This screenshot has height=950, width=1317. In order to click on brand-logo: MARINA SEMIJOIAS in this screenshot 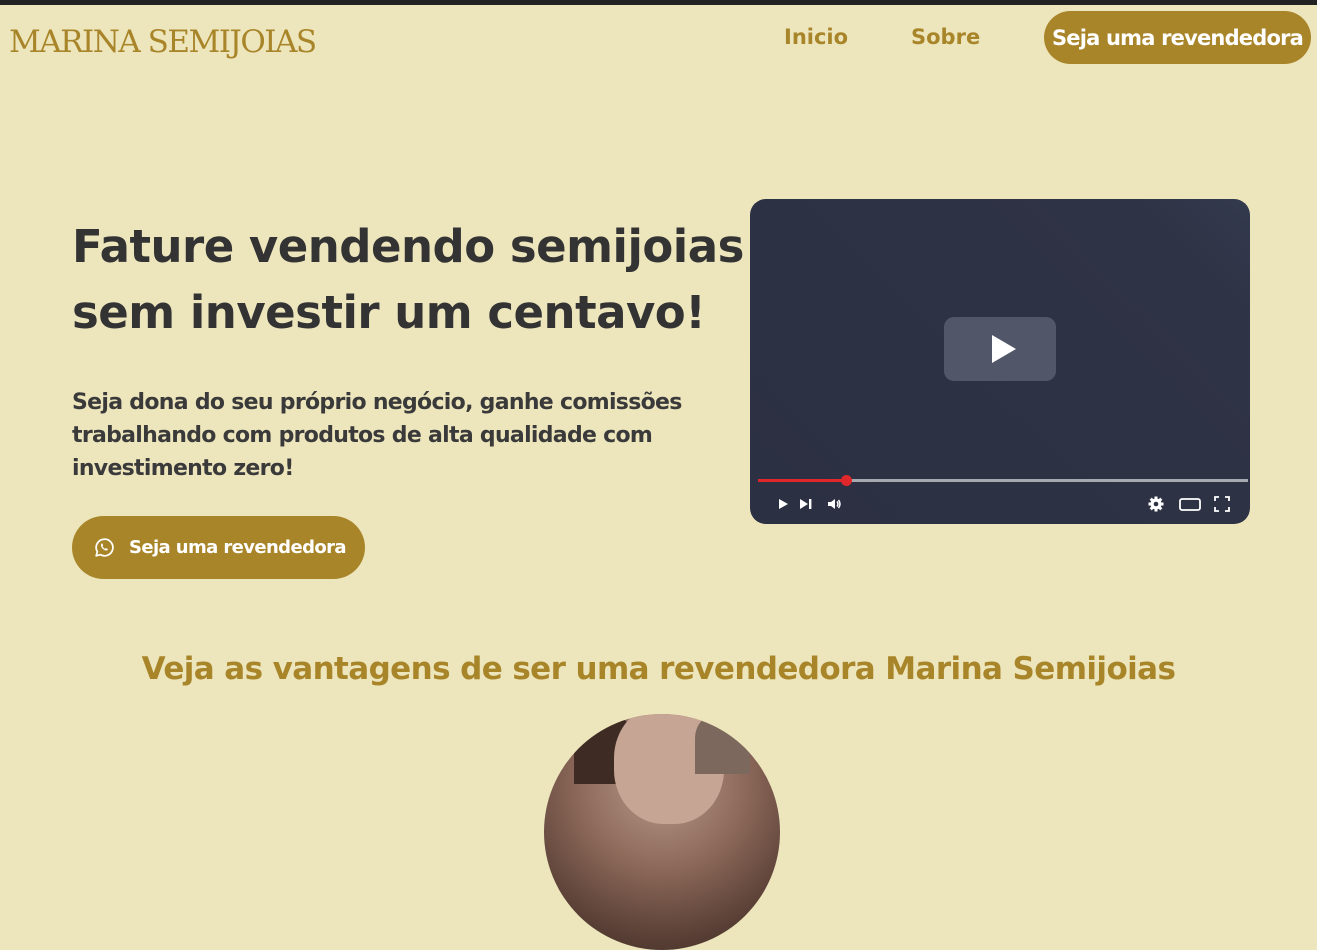, I will do `click(163, 42)`.